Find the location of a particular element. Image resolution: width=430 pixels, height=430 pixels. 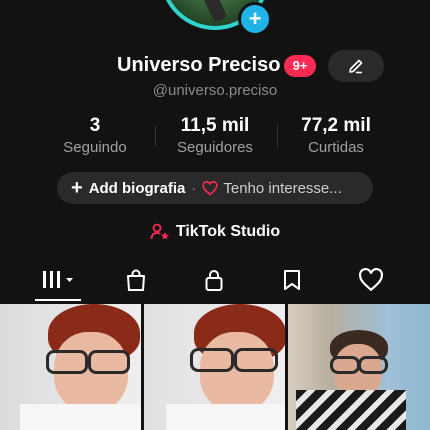

plus-icon: + is located at coordinates (77, 188).